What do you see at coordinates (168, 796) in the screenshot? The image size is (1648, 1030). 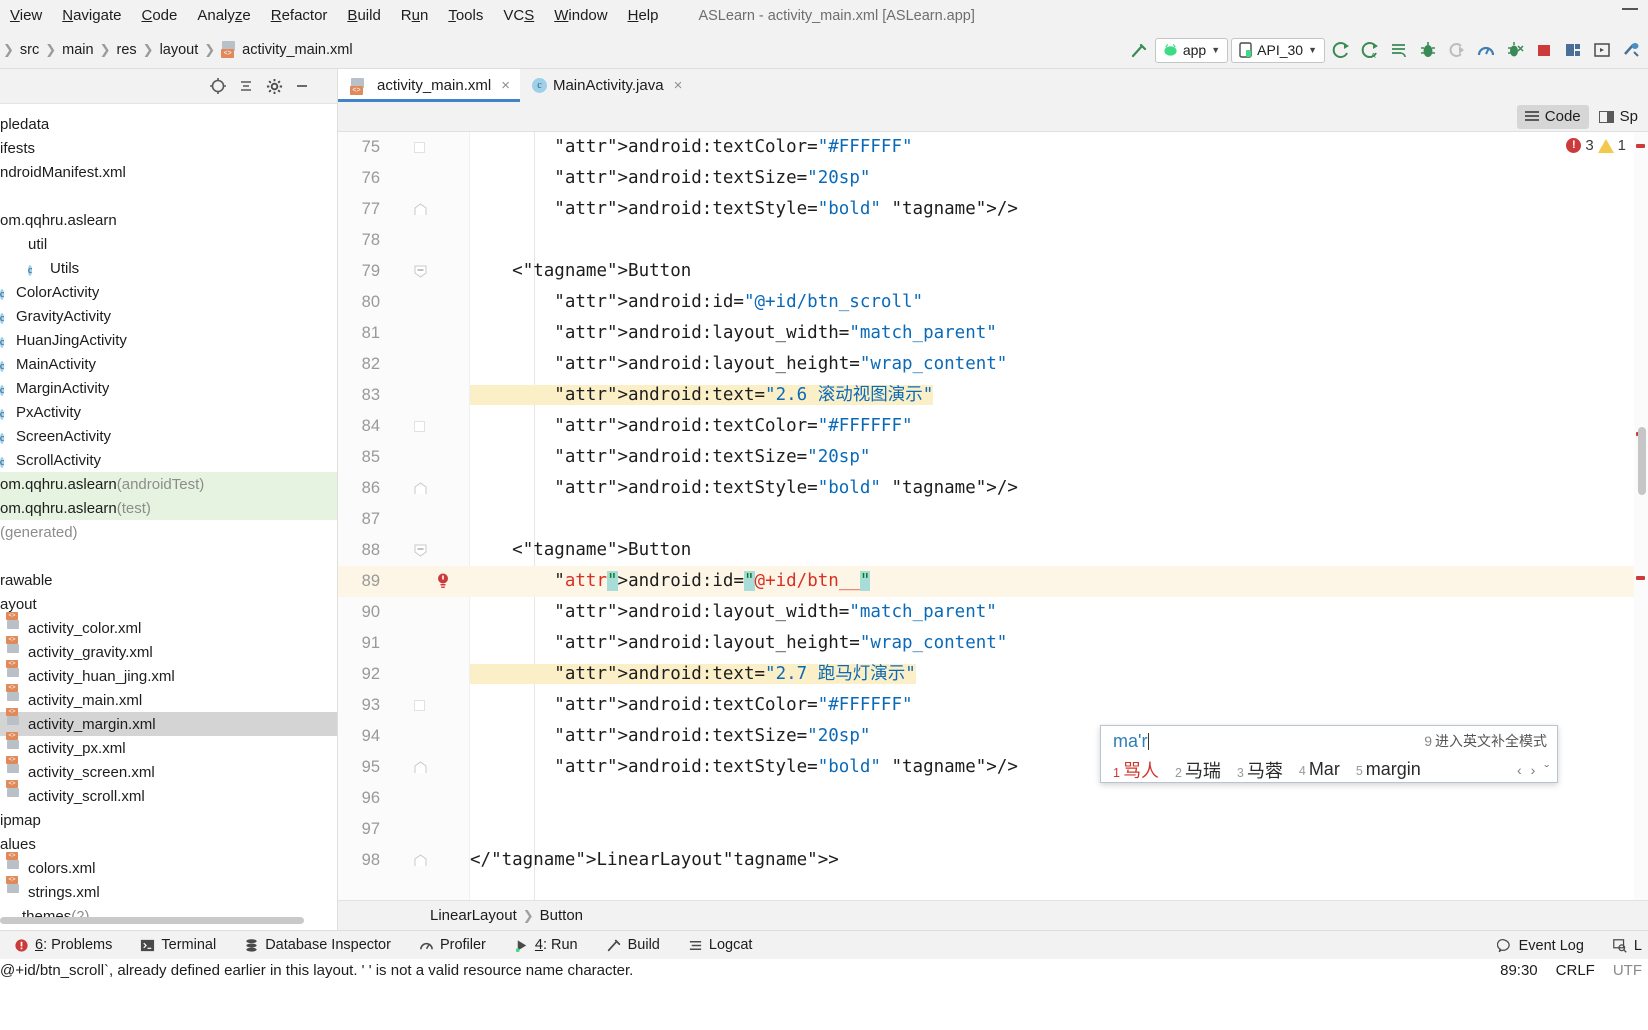 I see `tree-item-activity-scroll-xml: activity_scroll.xml` at bounding box center [168, 796].